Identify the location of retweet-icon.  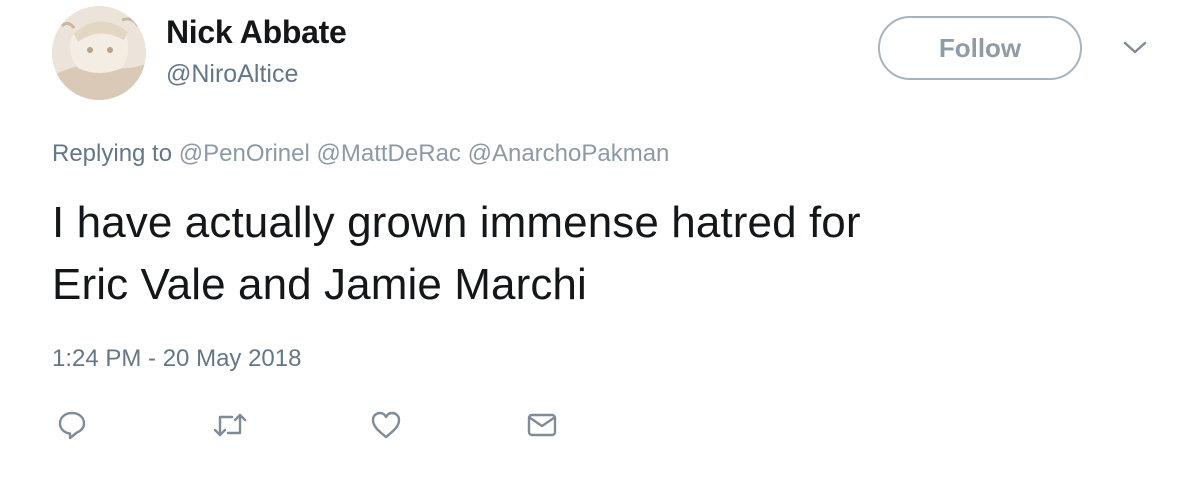
(230, 425).